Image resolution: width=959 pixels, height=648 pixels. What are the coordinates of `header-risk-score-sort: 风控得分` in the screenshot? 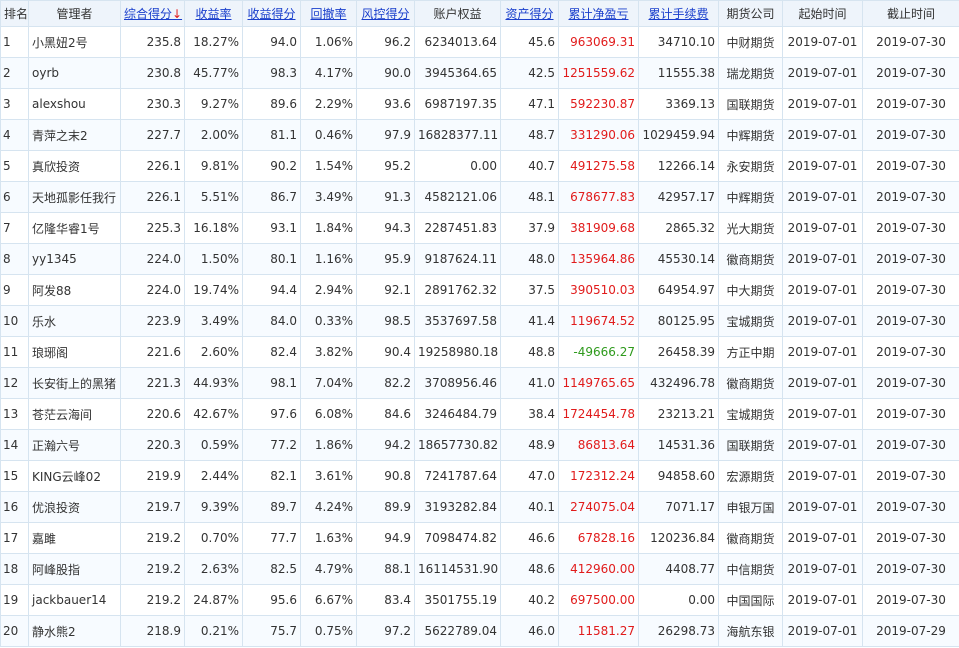 It's located at (385, 13).